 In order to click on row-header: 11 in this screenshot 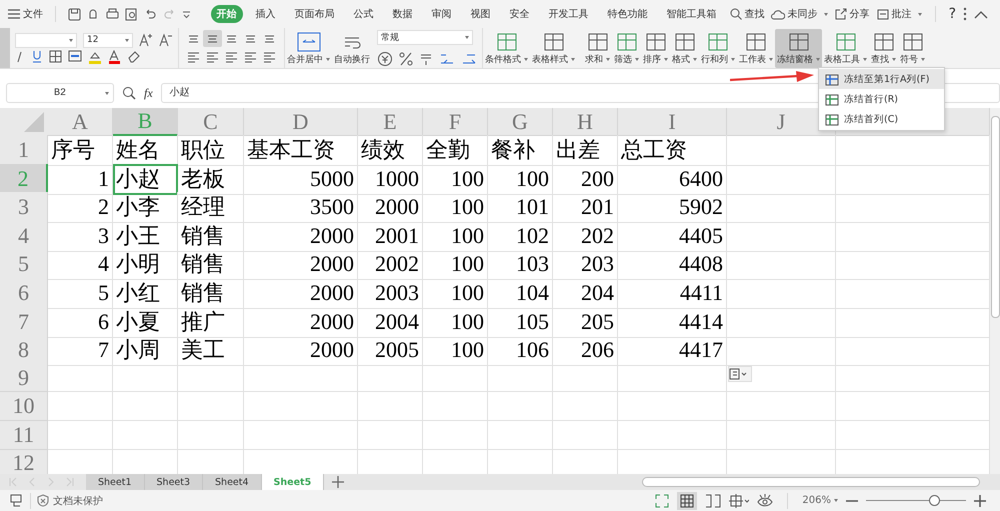, I will do `click(24, 435)`.